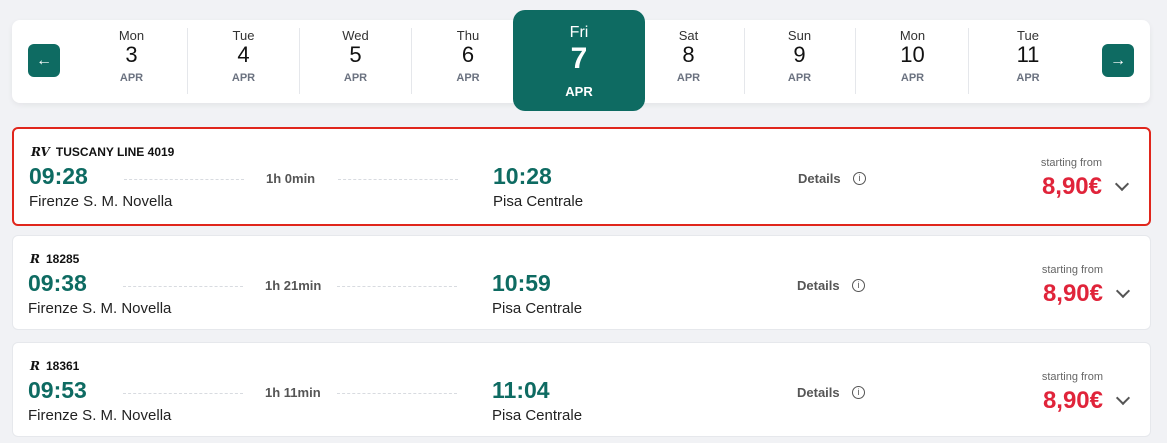 The height and width of the screenshot is (443, 1167). What do you see at coordinates (293, 392) in the screenshot?
I see `duration: 1h 11min` at bounding box center [293, 392].